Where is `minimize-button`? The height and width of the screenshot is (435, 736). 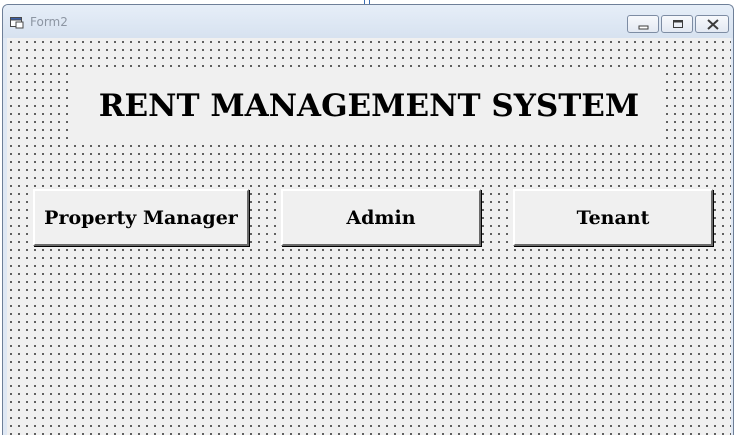
minimize-button is located at coordinates (643, 24).